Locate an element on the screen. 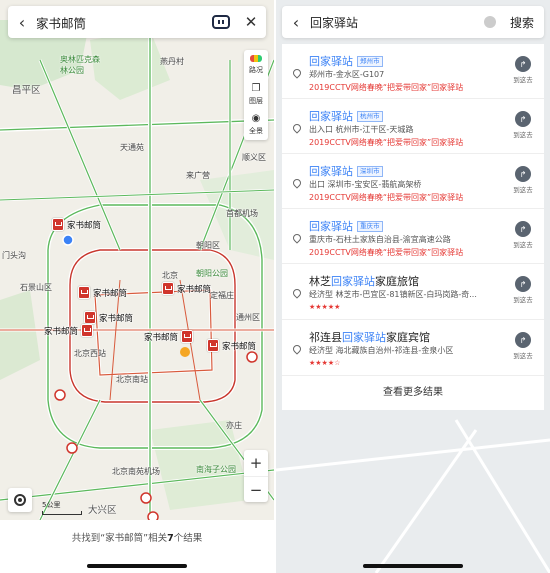 This screenshot has width=550, height=573. place-label: 首都机场 is located at coordinates (242, 213).